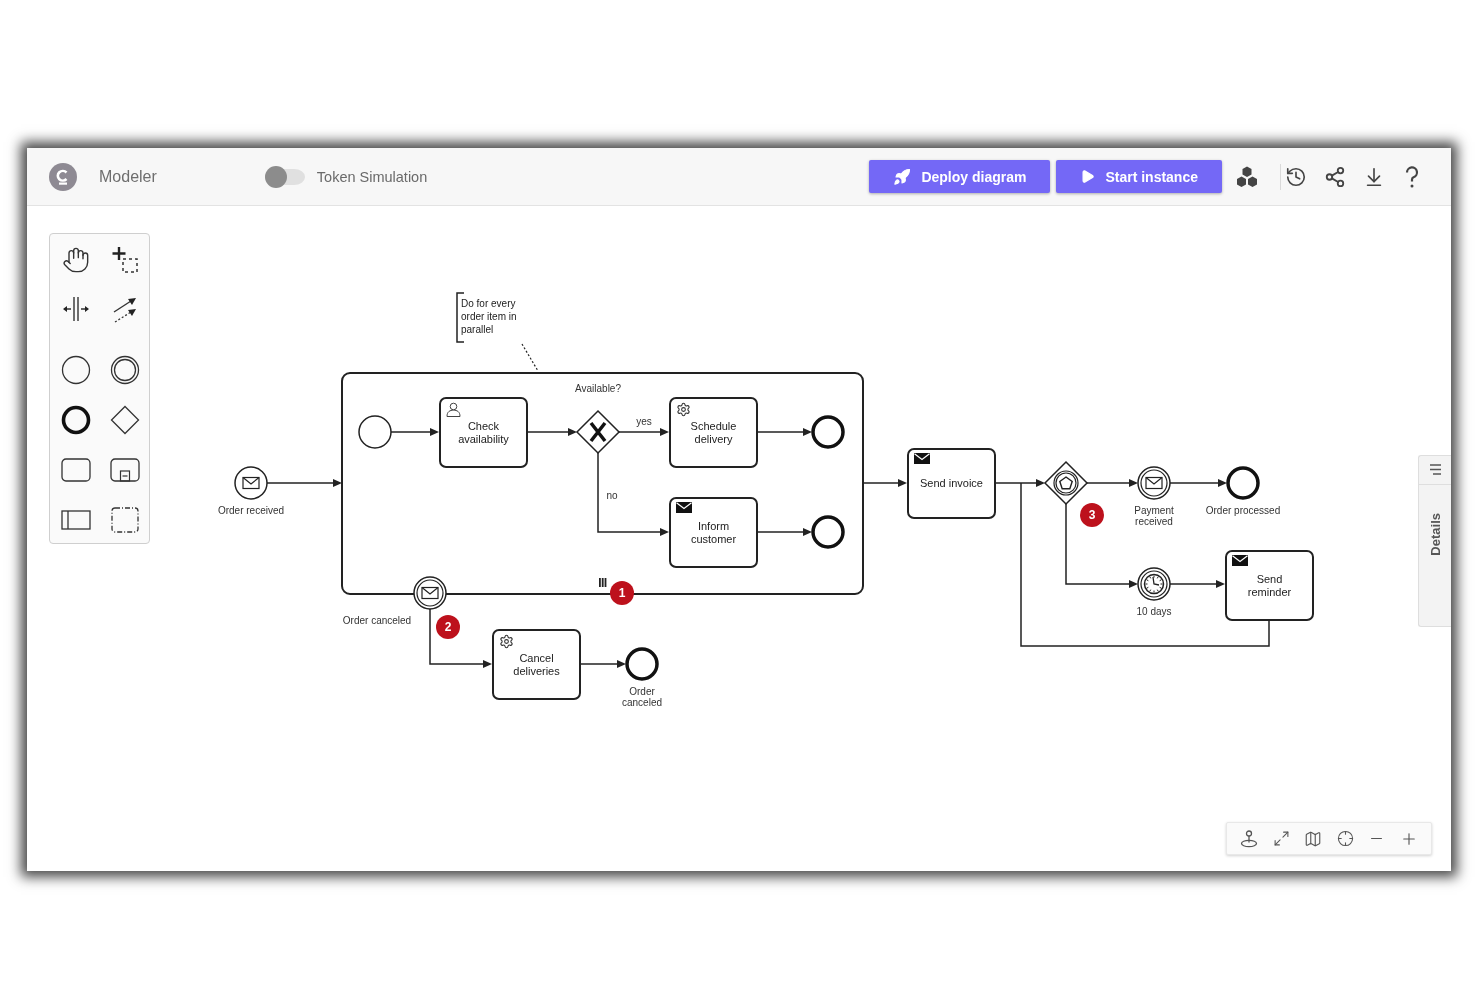  I want to click on message-start-event, so click(251, 483).